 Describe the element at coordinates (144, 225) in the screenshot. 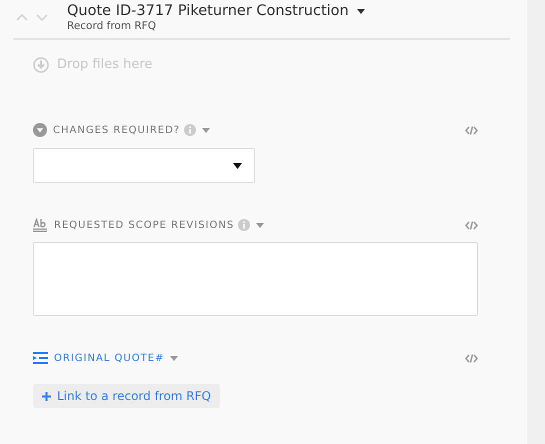

I see `field-label: REQUESTED SCOPE REVISIONS` at that location.